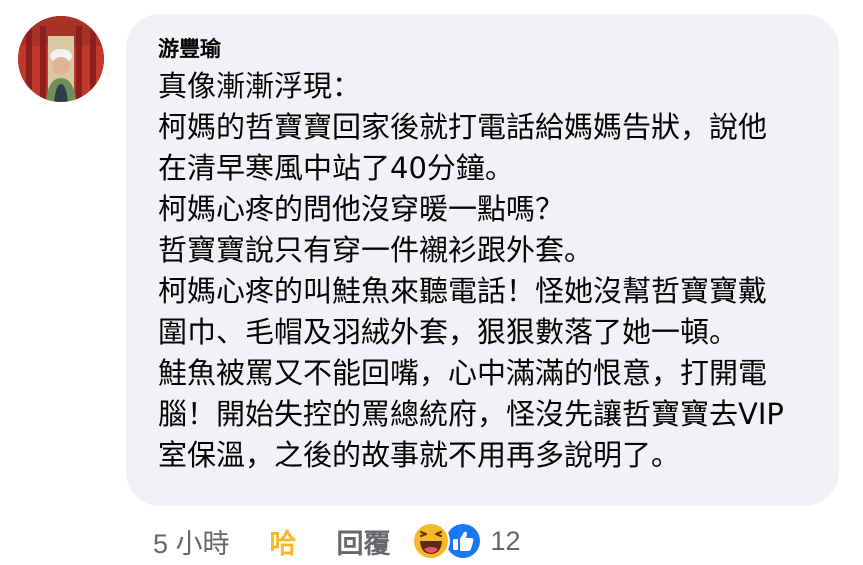  I want to click on comment-line: 柯媽心疼的問他沒穿暖一點嗎？, so click(361, 209).